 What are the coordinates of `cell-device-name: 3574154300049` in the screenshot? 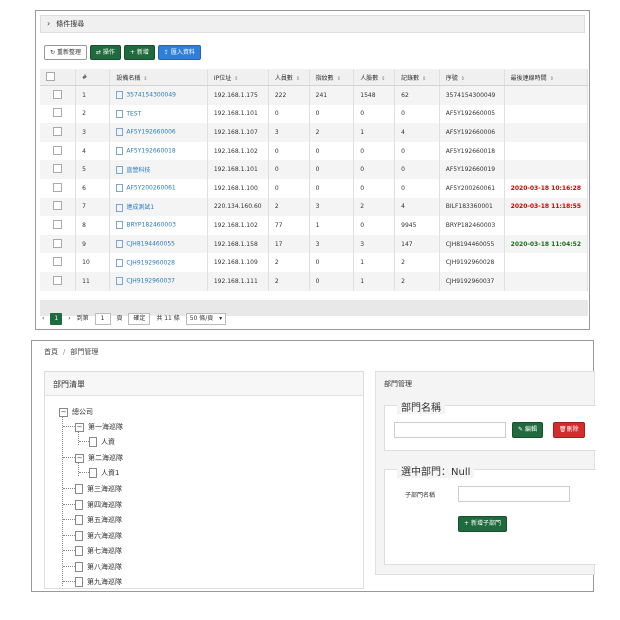 It's located at (158, 95).